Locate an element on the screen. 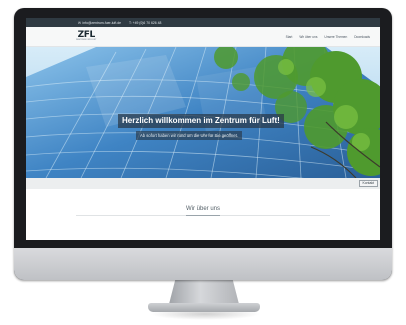 The image size is (406, 325). contact-button: Kontakt is located at coordinates (368, 183).